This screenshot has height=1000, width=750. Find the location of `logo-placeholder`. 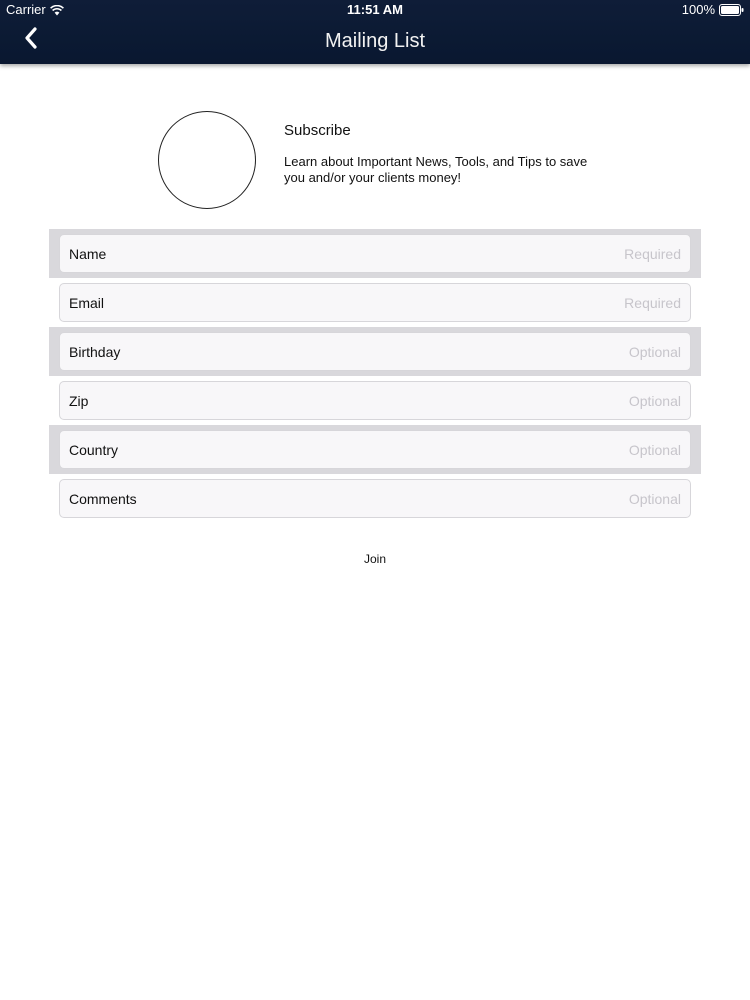

logo-placeholder is located at coordinates (207, 160).